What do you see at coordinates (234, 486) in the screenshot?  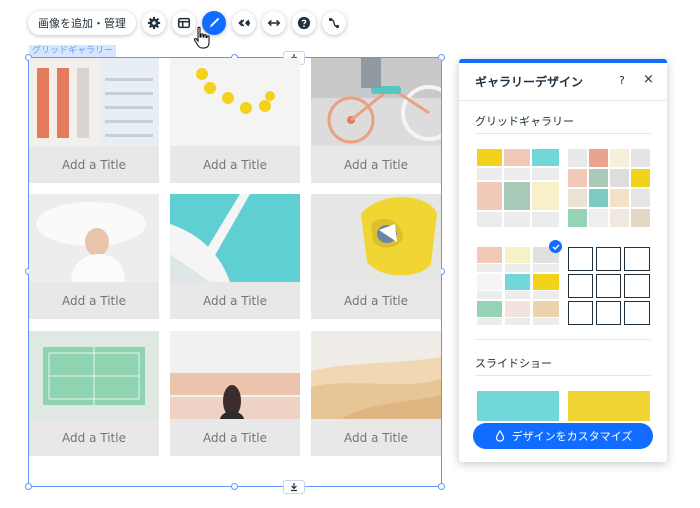 I see `resize-handle-bm` at bounding box center [234, 486].